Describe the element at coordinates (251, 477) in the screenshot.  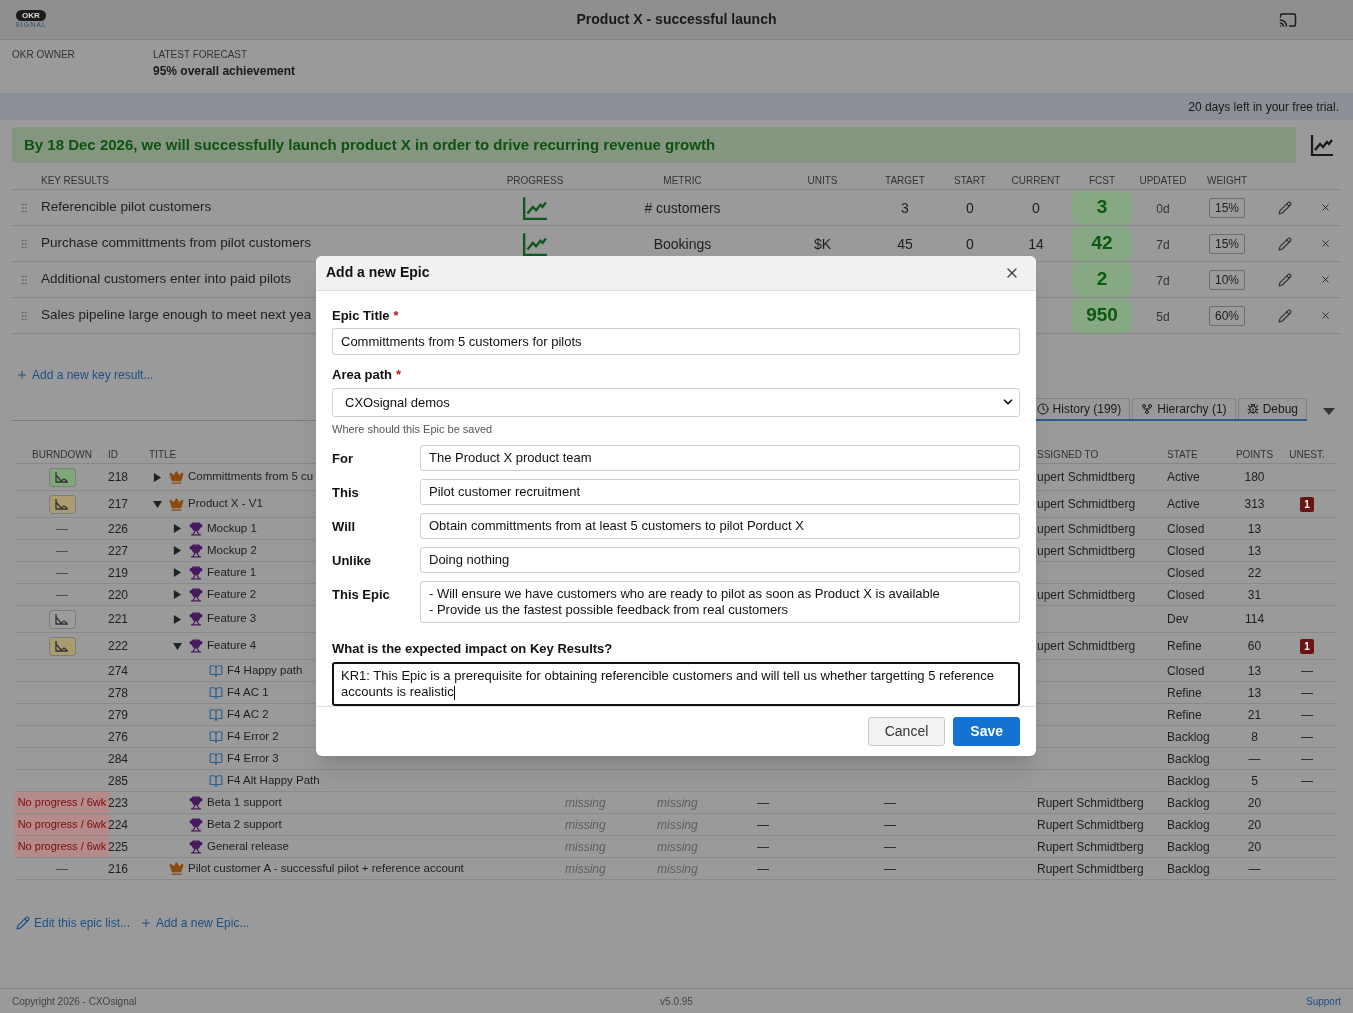
I see `epic-title-link: Committments from 5 cu` at that location.